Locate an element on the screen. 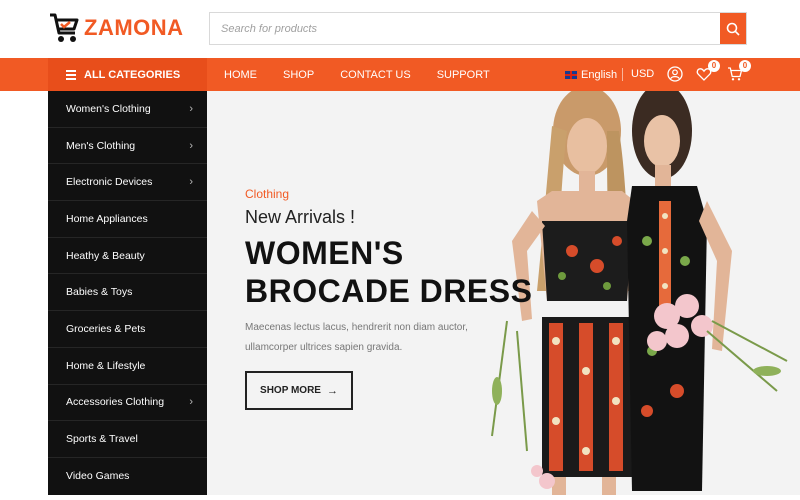 The width and height of the screenshot is (800, 500). search-bar is located at coordinates (478, 28).